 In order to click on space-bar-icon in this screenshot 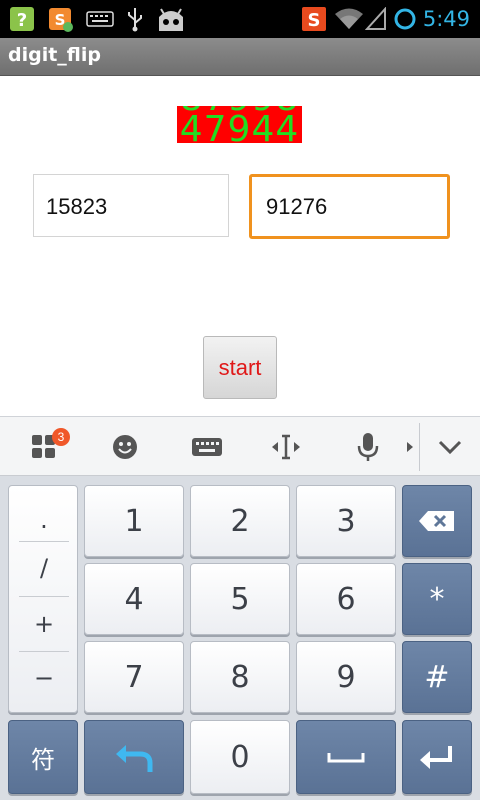, I will do `click(346, 758)`.